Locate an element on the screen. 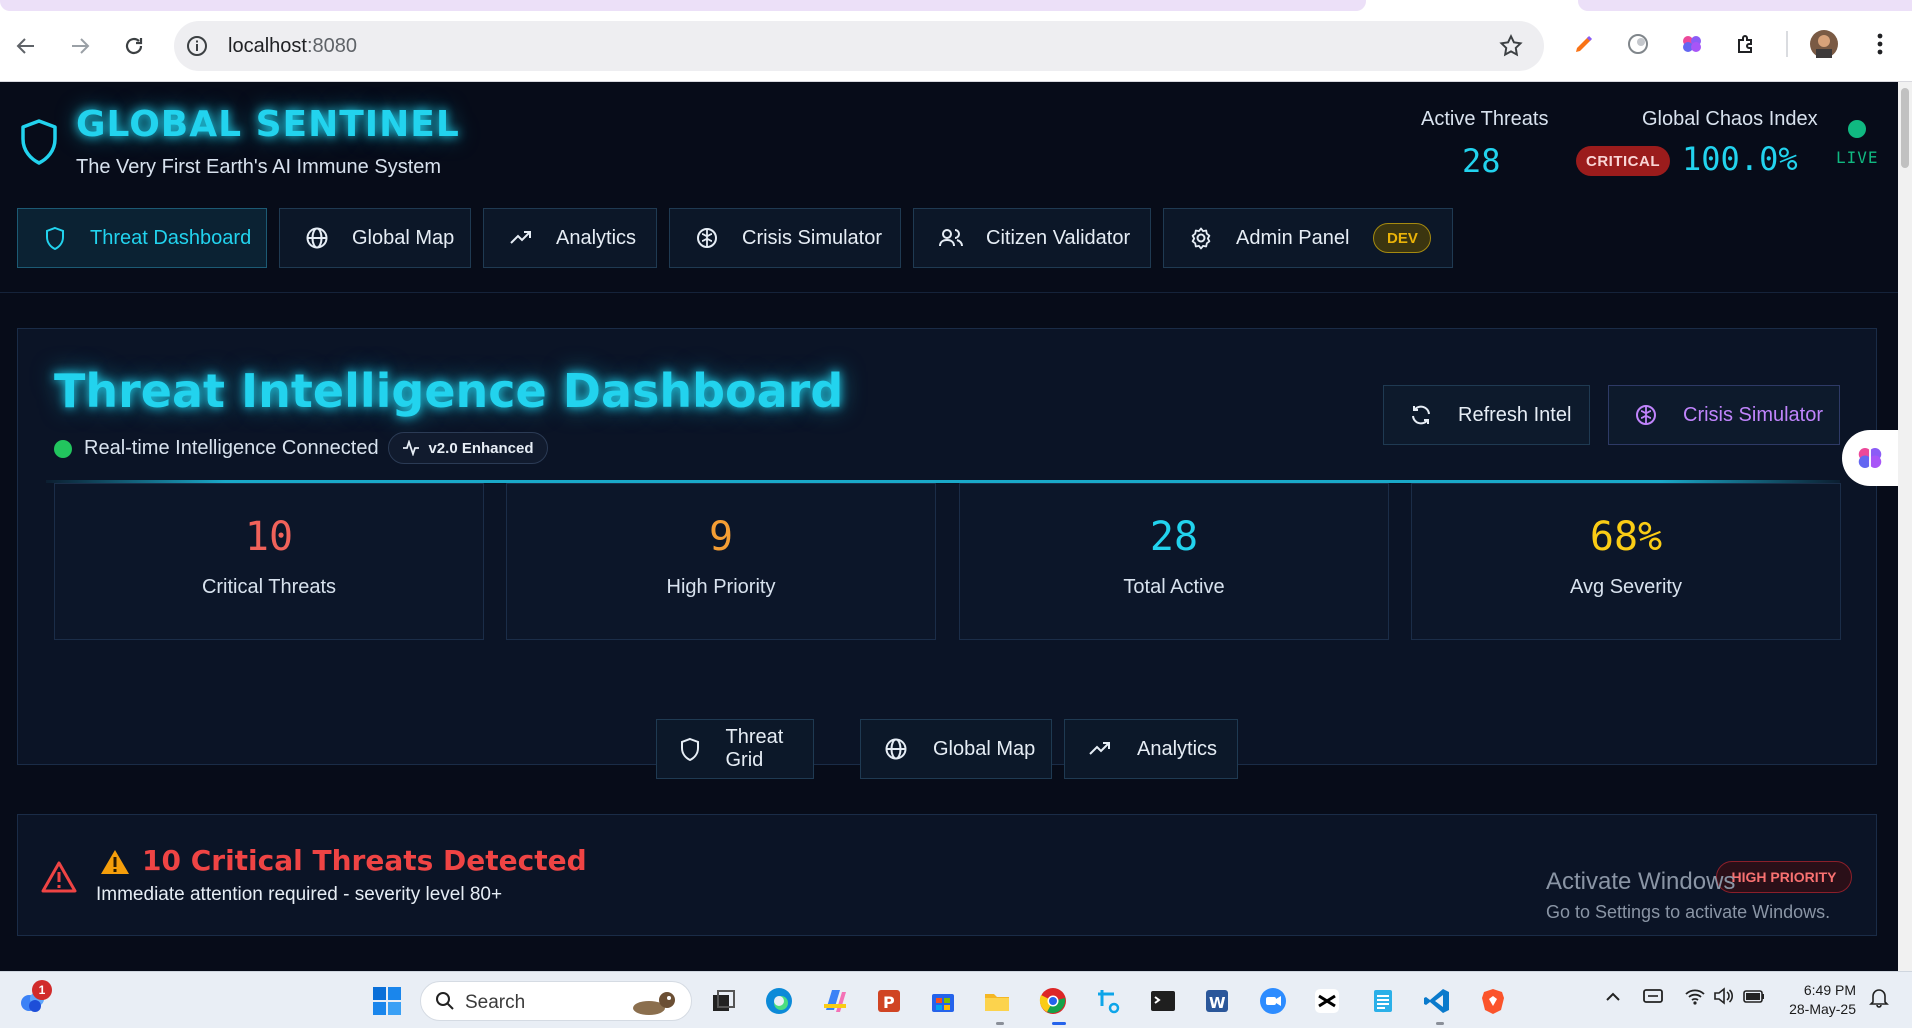 Image resolution: width=1912 pixels, height=1028 pixels. tab-global-map: Global Map is located at coordinates (956, 749).